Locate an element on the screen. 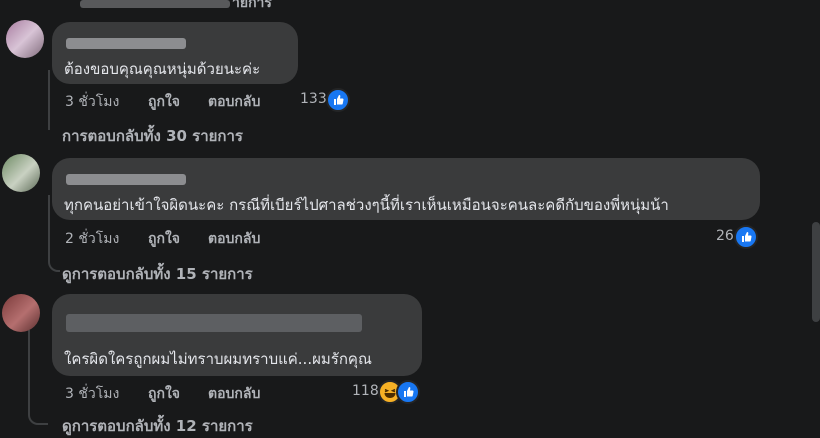  view-replies-link: ดูการตอบกลับทั้ง 15 รายการ is located at coordinates (157, 274).